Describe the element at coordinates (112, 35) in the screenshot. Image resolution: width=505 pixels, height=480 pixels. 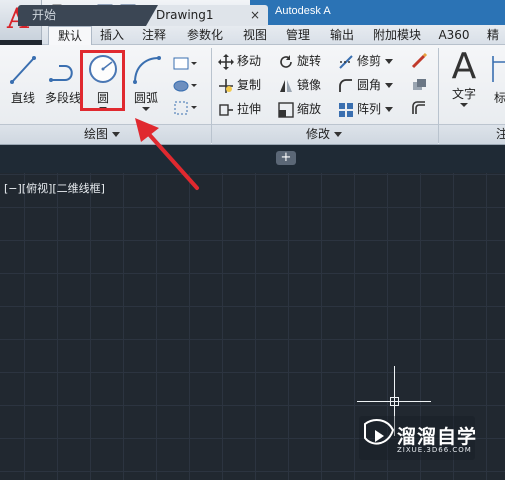
I see `tab-insert: 插入` at that location.